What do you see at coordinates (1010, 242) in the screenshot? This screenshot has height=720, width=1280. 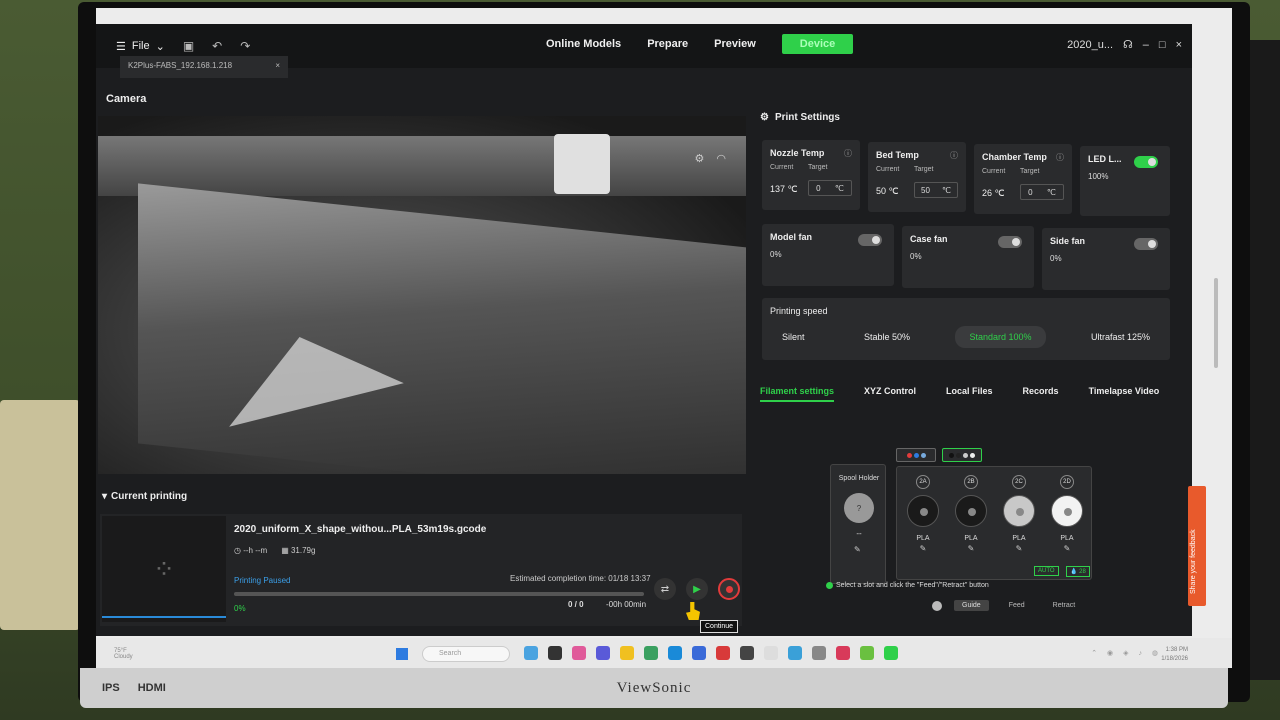 I see `case-fan-toggle` at bounding box center [1010, 242].